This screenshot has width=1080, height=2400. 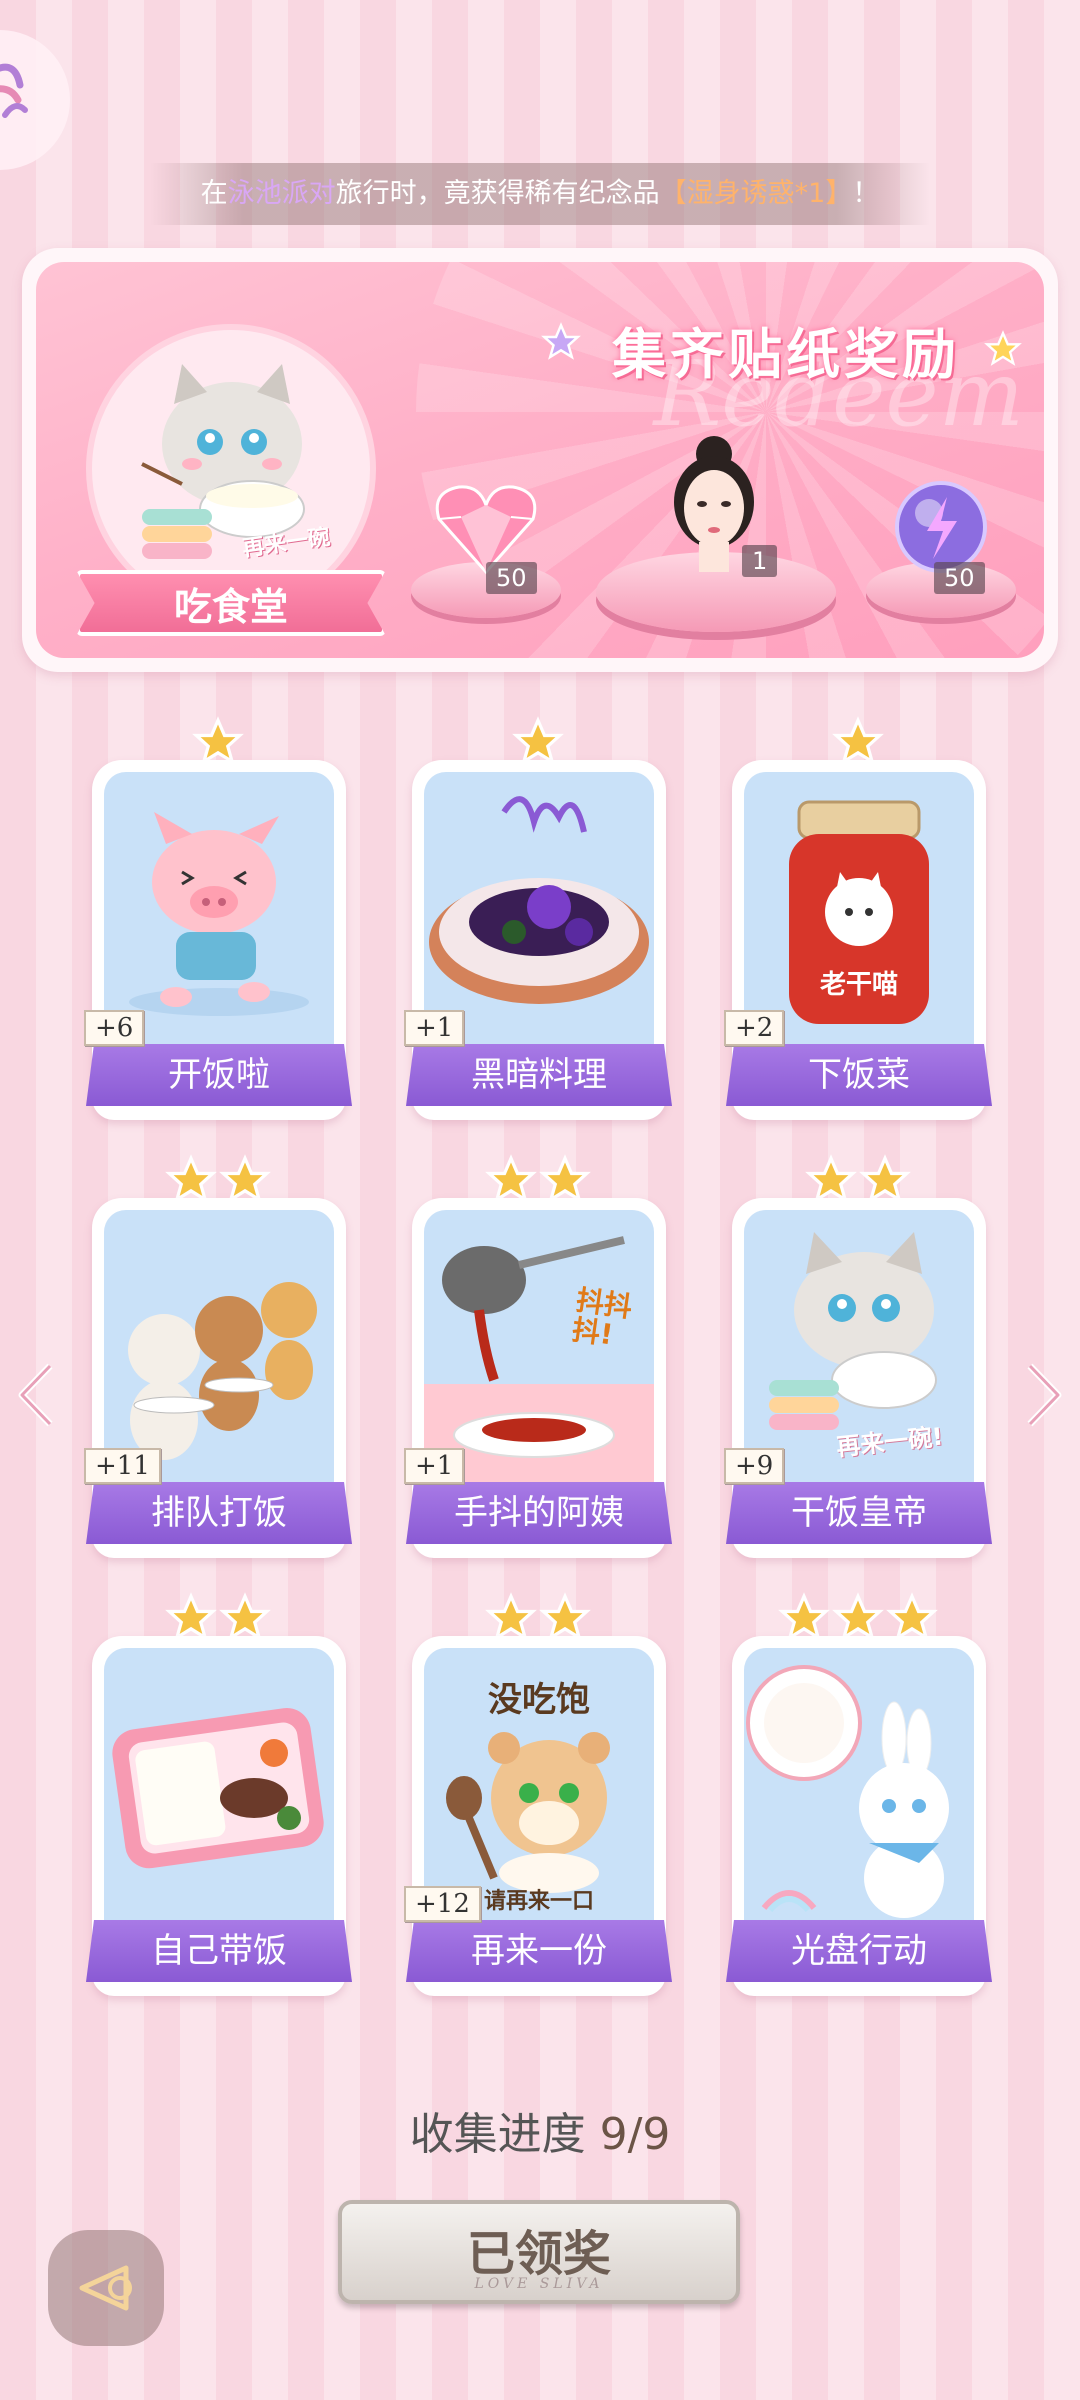 I want to click on notice-bar: 在泳池派对旅行时，竟获得稀有纪念品【湿身诱惑*1】！, so click(x=540, y=194).